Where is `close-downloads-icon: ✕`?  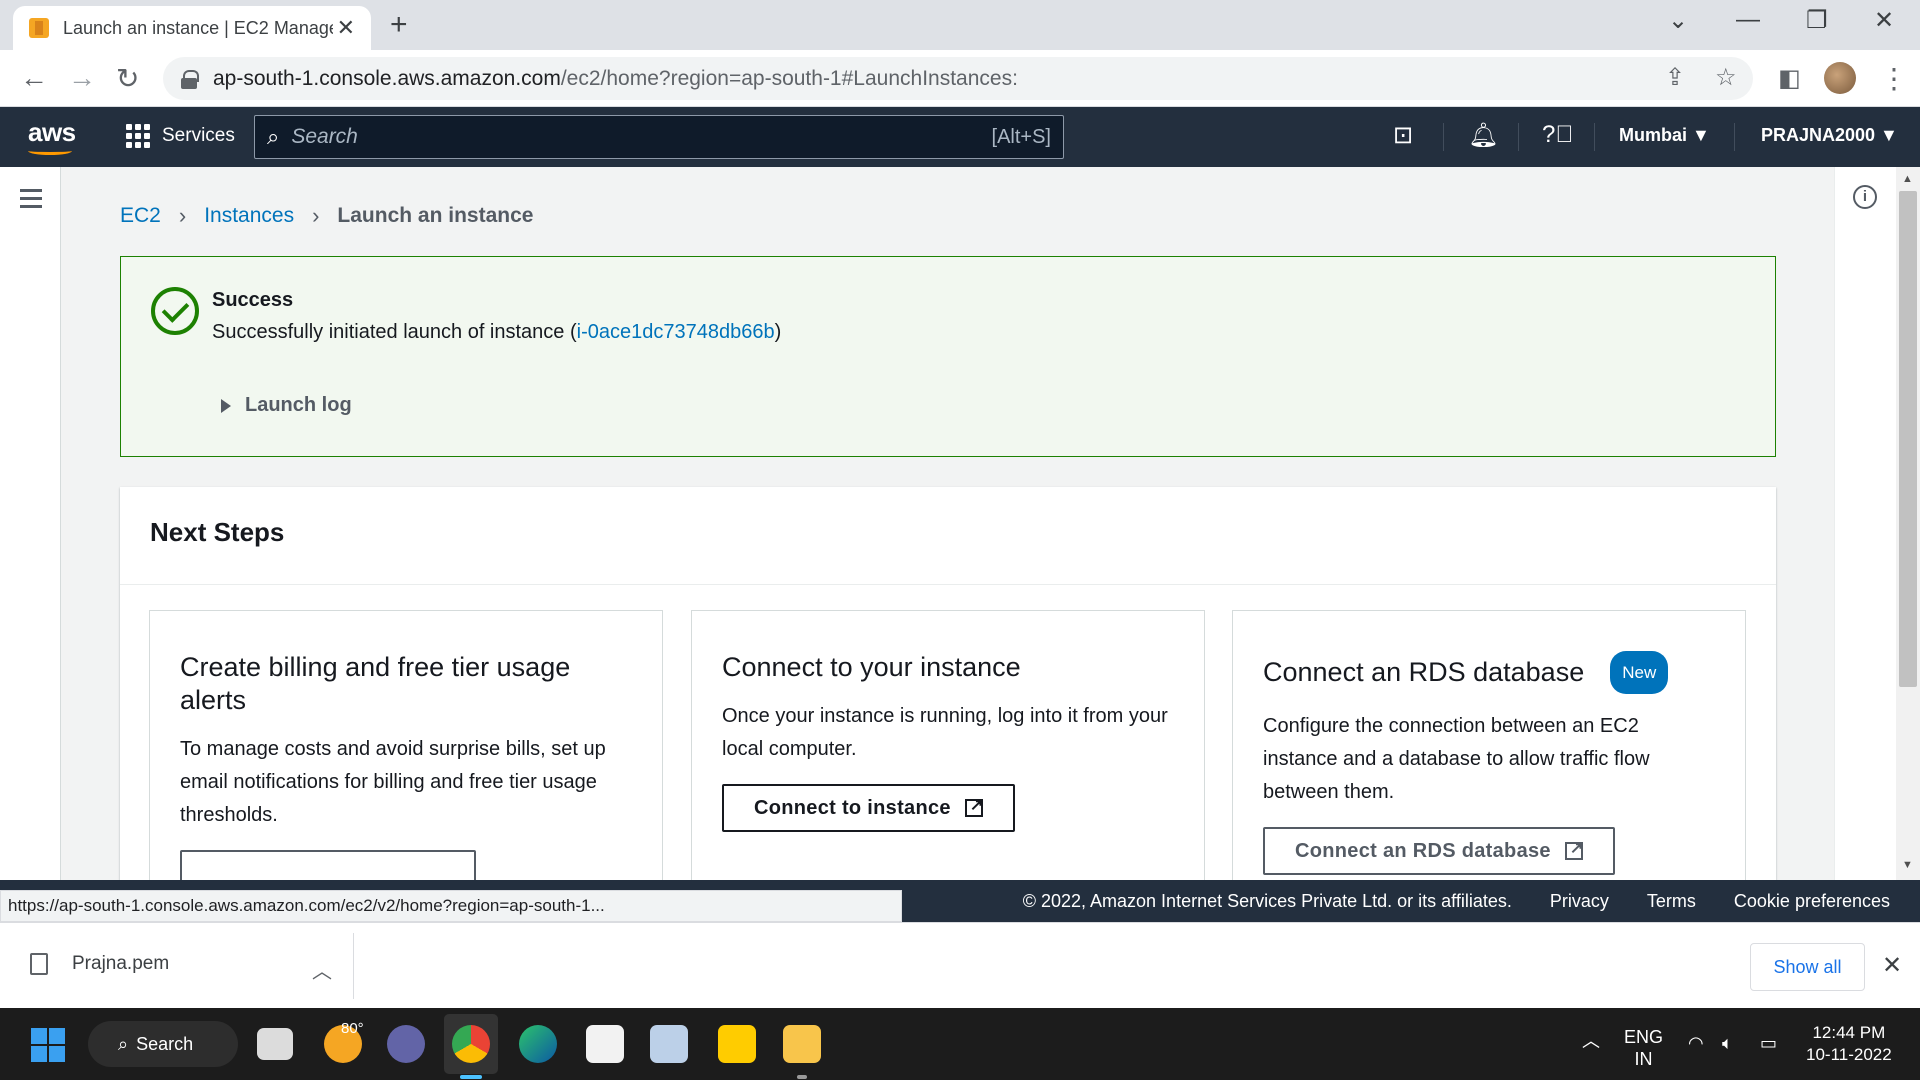
close-downloads-icon: ✕ is located at coordinates (1892, 965).